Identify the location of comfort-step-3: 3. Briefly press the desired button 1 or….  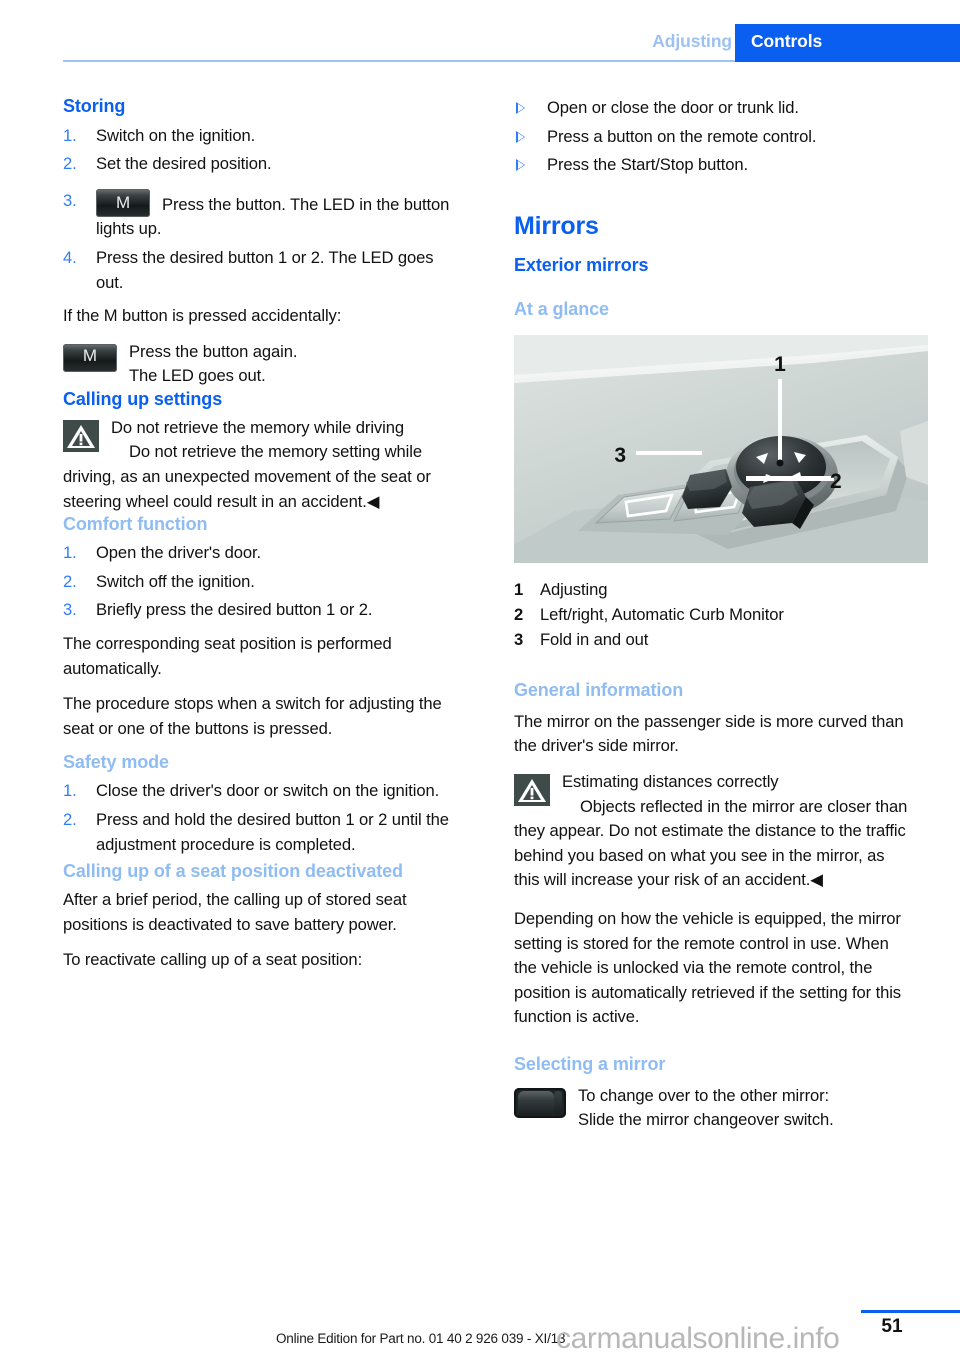
(263, 610).